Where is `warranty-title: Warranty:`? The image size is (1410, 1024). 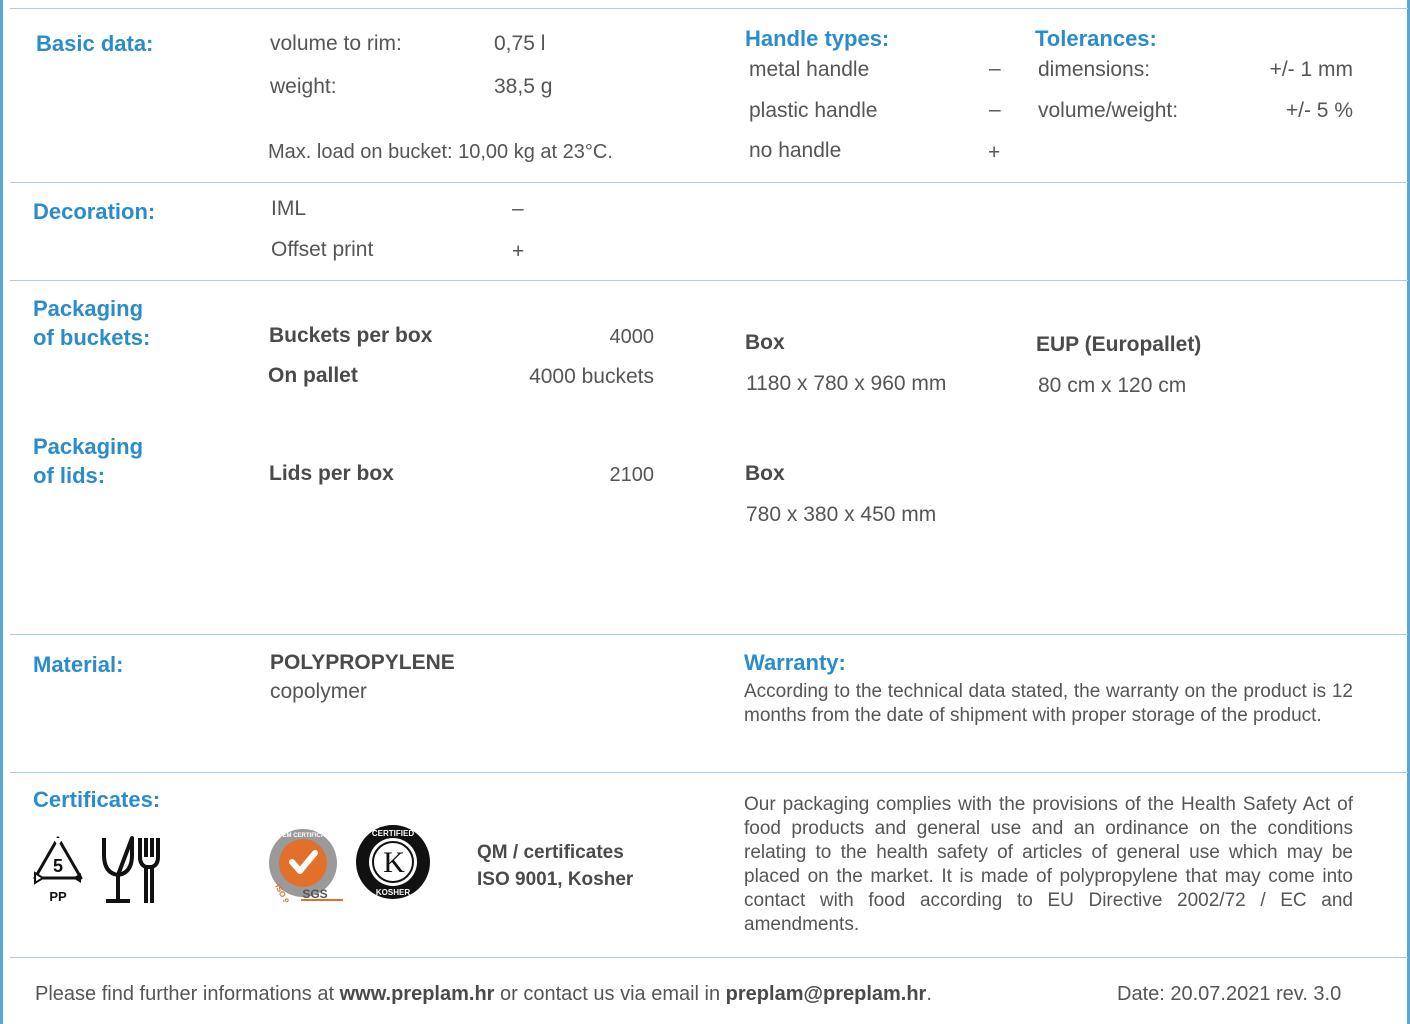
warranty-title: Warranty: is located at coordinates (795, 662).